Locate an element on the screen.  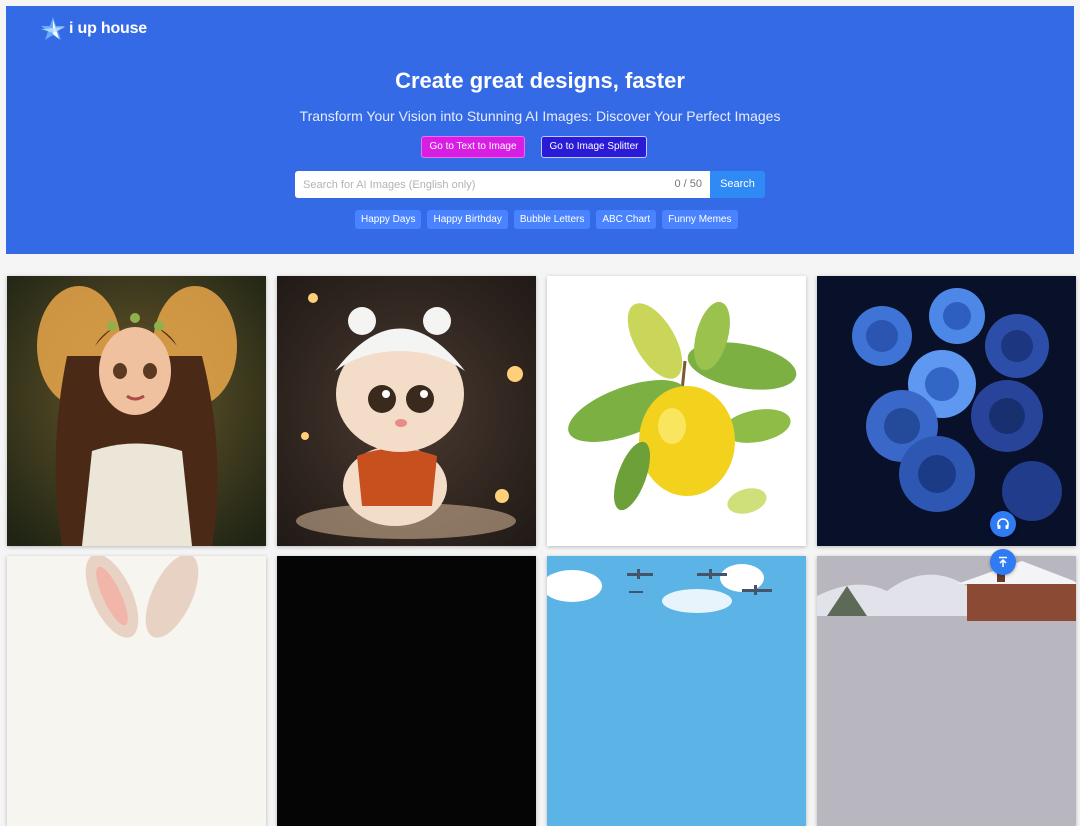
blue-roses-image is located at coordinates (946, 411).